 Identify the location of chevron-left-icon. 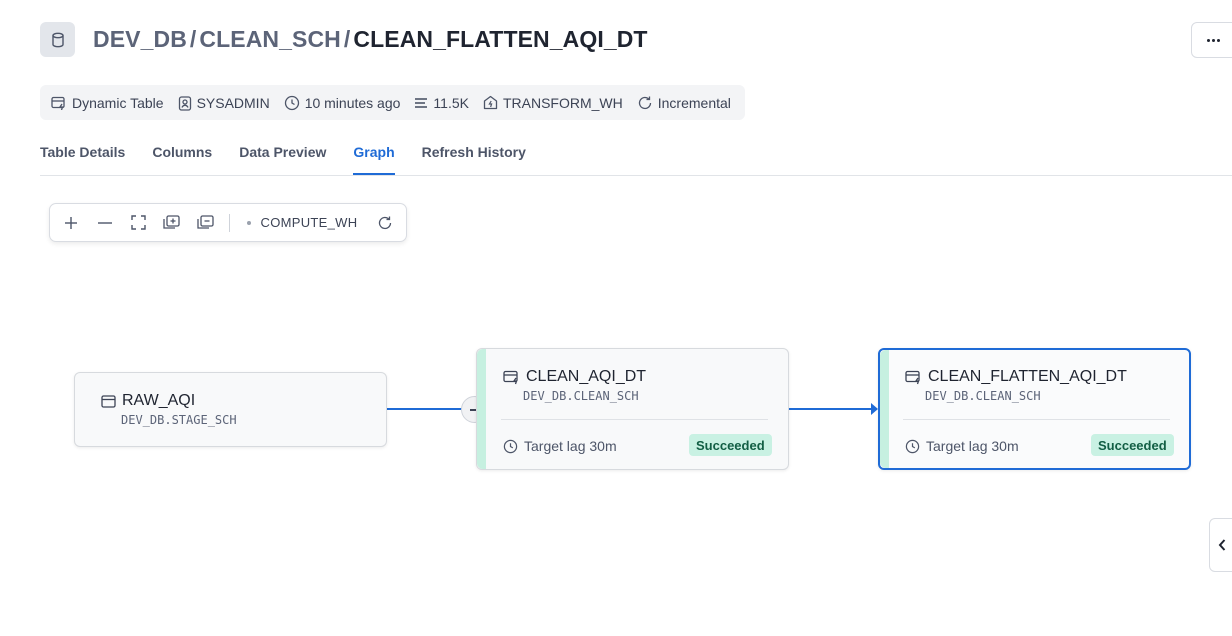
(1222, 545).